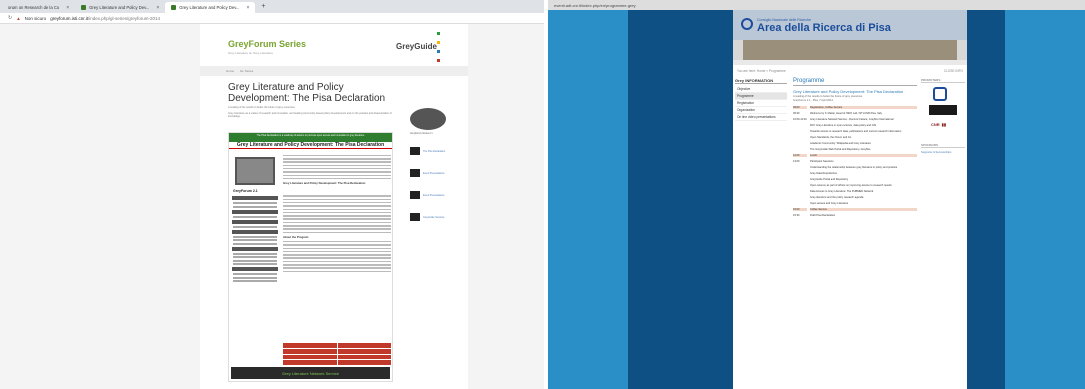 This screenshot has height=389, width=1085. What do you see at coordinates (210, 7) in the screenshot?
I see `tab-3: Grey Literature and Policy Dev... ×` at bounding box center [210, 7].